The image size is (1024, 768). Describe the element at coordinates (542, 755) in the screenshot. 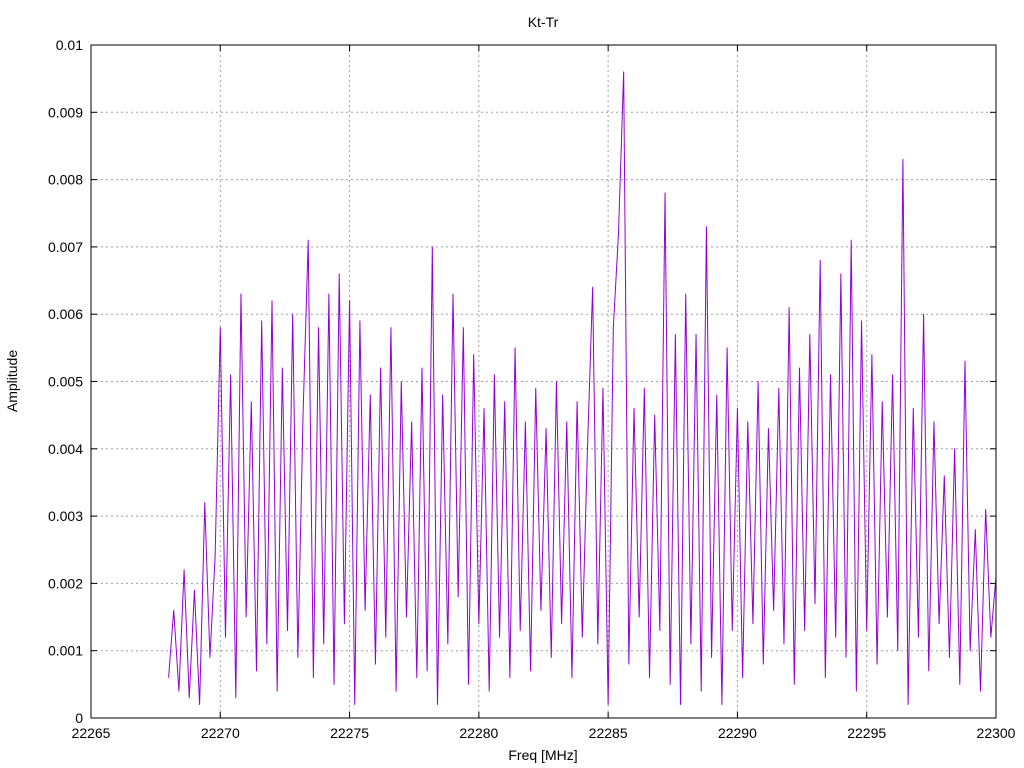

I see `x-axis-label: Freq [MHz]` at that location.